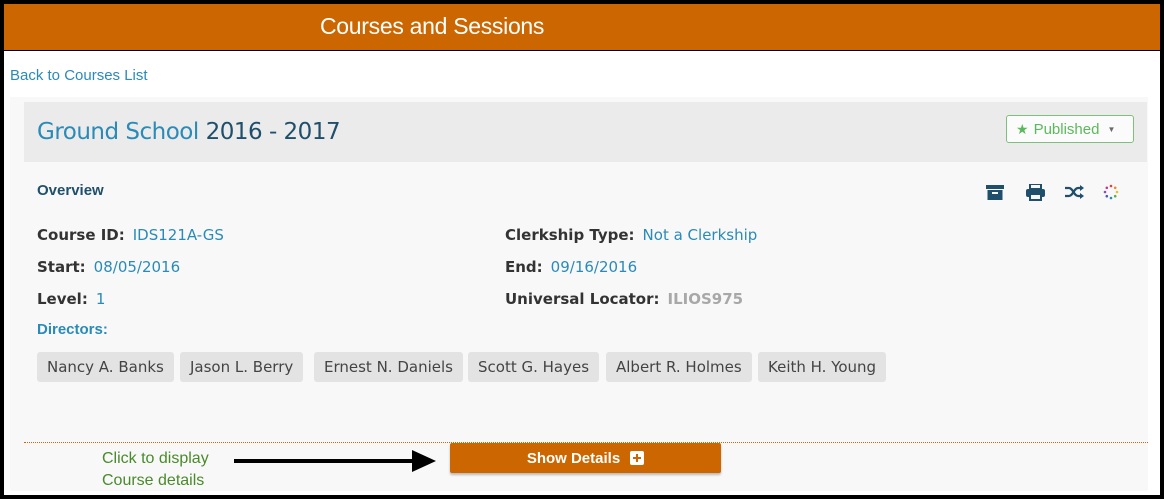 This screenshot has width=1164, height=499. What do you see at coordinates (822, 367) in the screenshot?
I see `director-chip: Keith H. Young` at bounding box center [822, 367].